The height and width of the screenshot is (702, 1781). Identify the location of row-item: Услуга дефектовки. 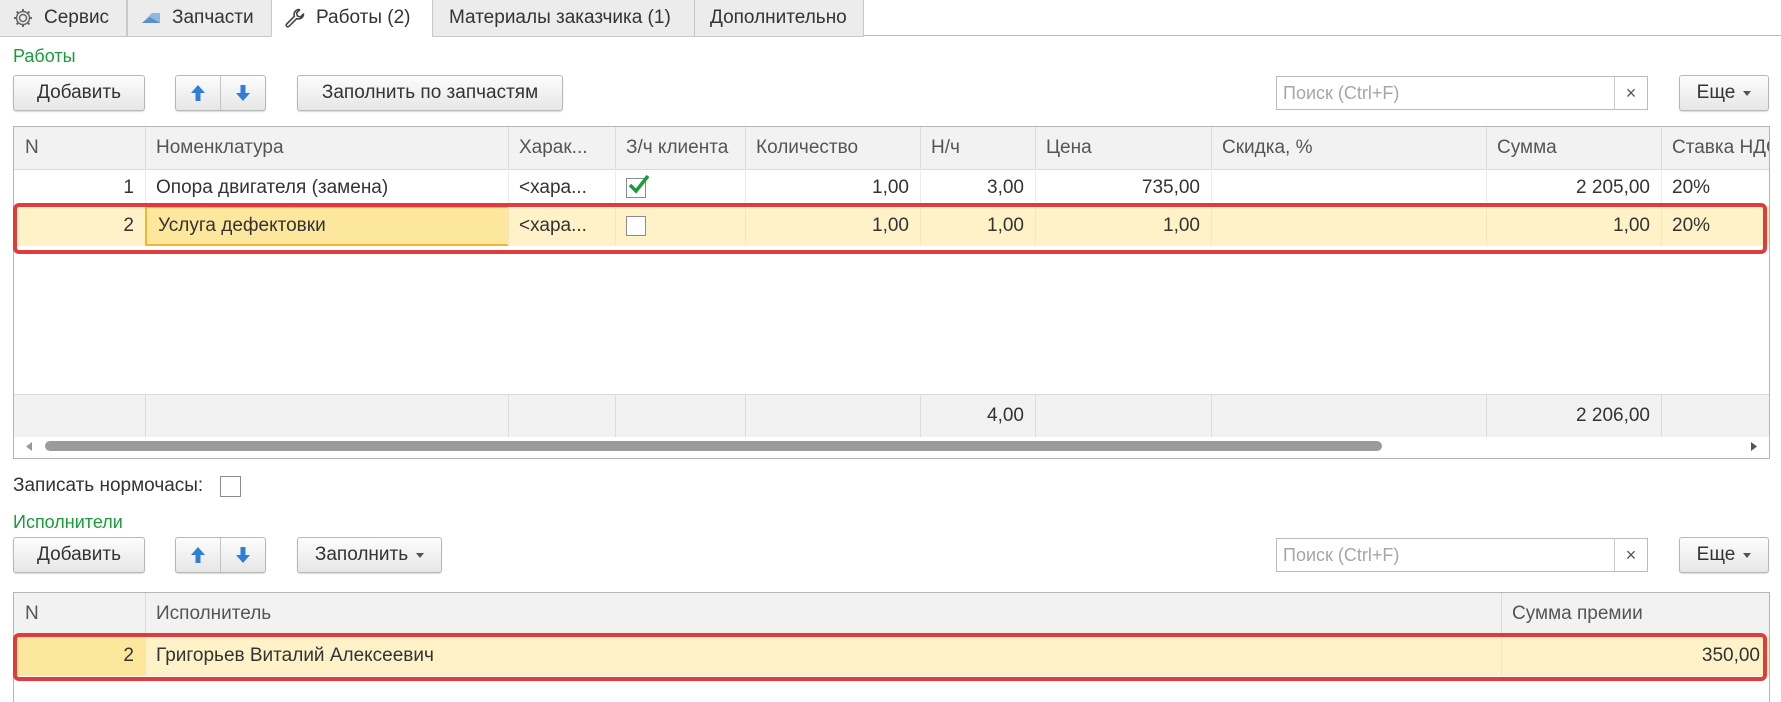
(327, 226).